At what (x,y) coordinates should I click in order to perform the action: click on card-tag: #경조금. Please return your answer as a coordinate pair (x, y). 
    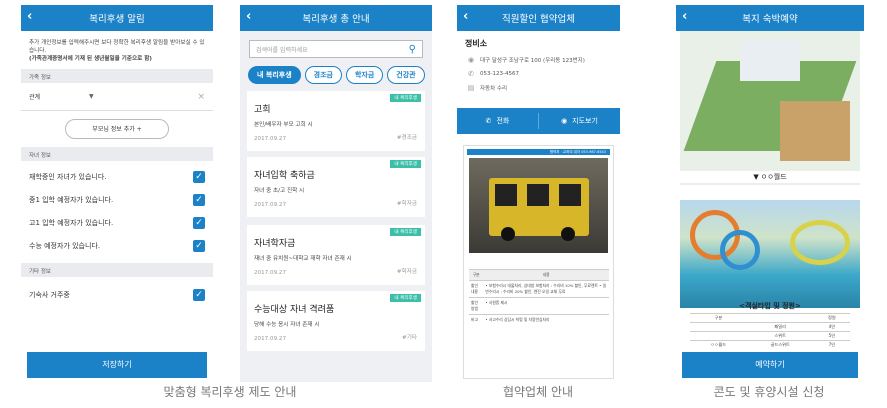
    Looking at the image, I should click on (406, 138).